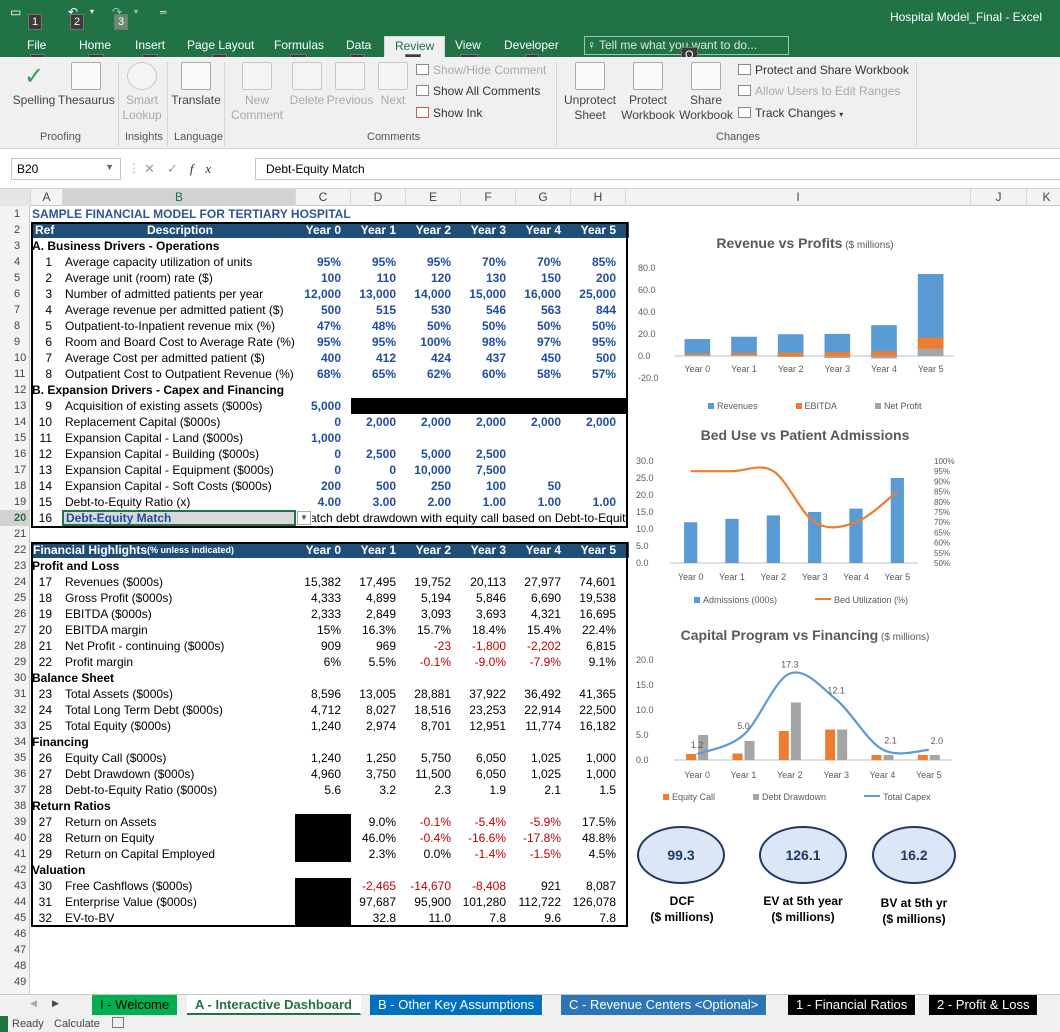 The height and width of the screenshot is (1032, 1060). Describe the element at coordinates (318, 630) in the screenshot. I see `value-cell: 15%` at that location.